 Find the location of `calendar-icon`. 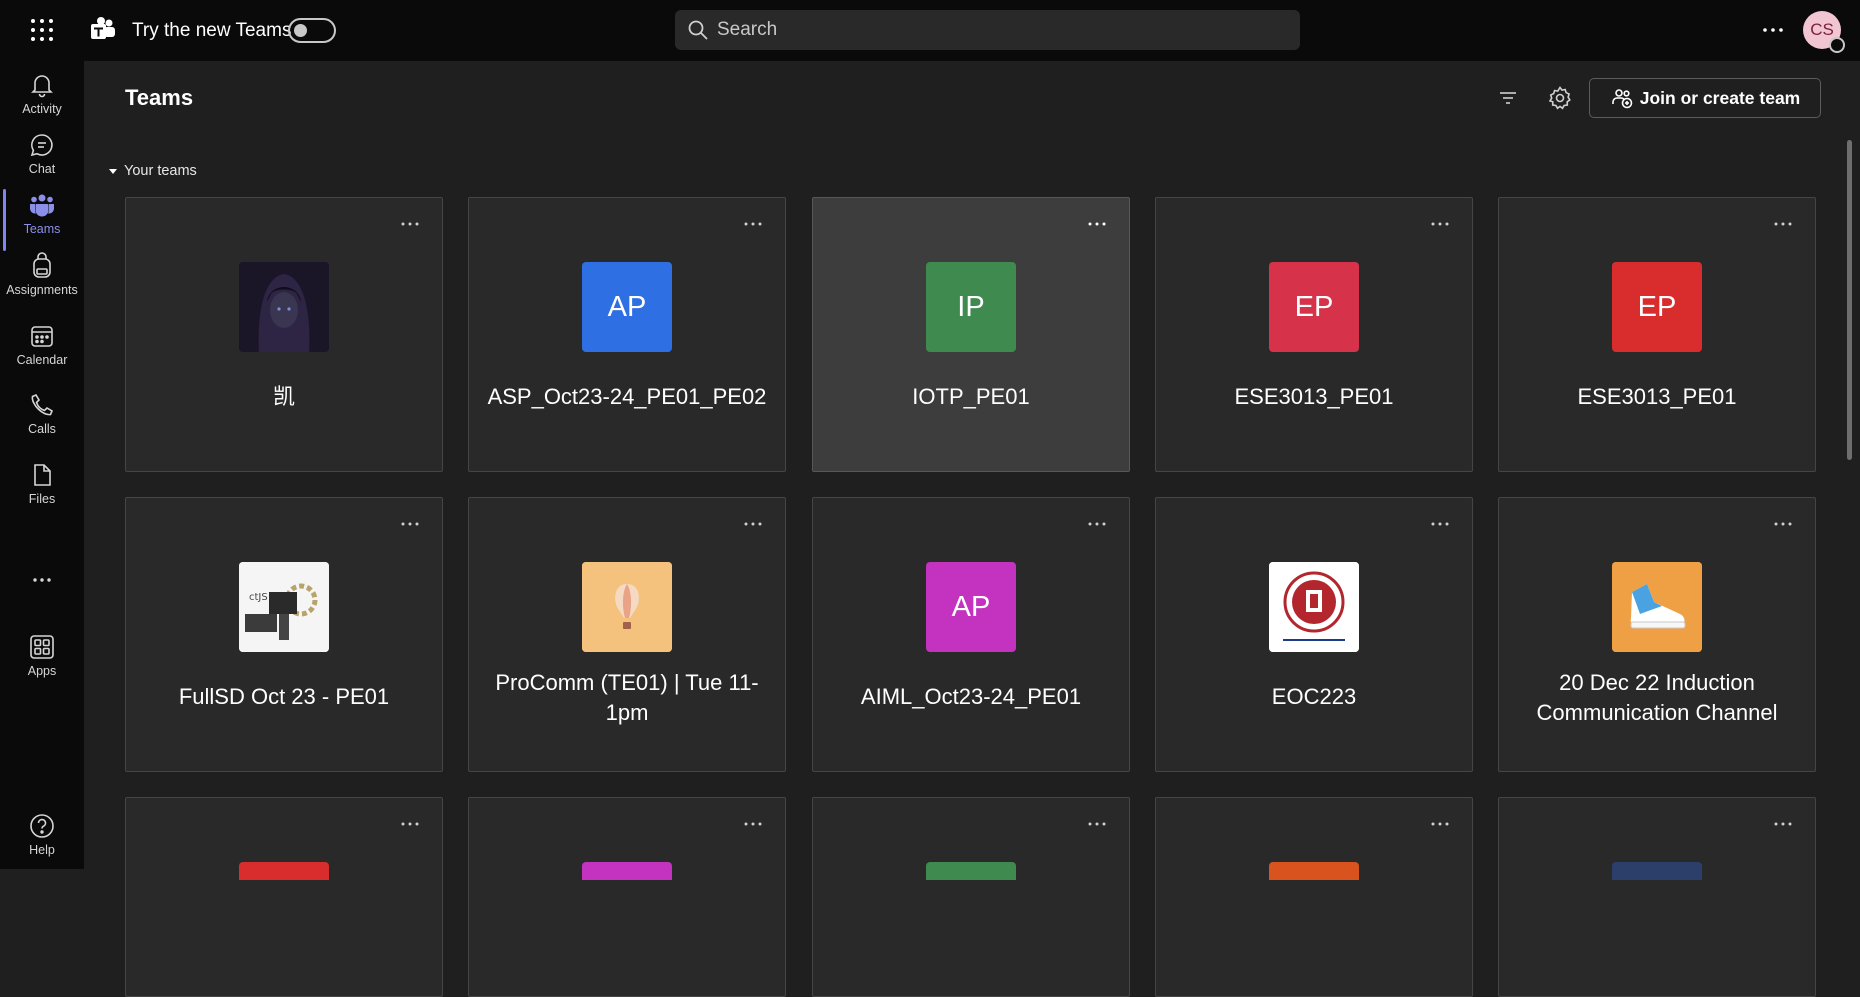

calendar-icon is located at coordinates (42, 336).